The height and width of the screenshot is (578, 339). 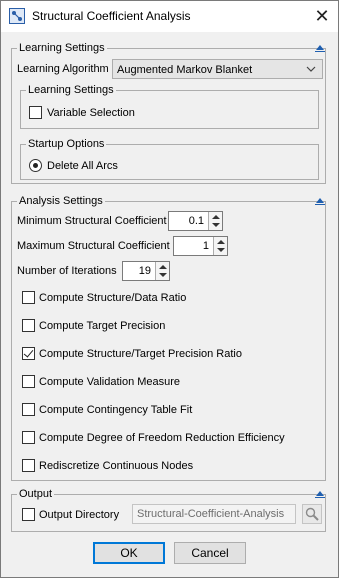 What do you see at coordinates (61, 201) in the screenshot?
I see `analysis-settings-title: Analysis Settings` at bounding box center [61, 201].